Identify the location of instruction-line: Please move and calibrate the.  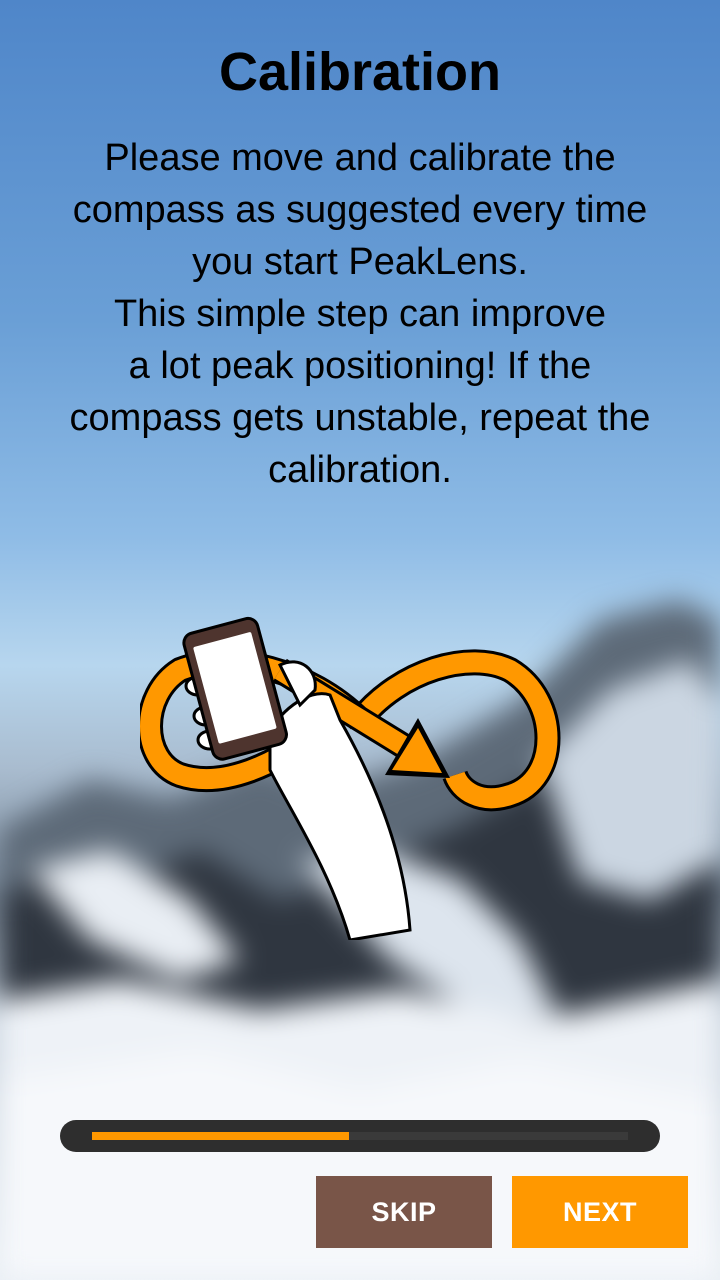
(360, 158).